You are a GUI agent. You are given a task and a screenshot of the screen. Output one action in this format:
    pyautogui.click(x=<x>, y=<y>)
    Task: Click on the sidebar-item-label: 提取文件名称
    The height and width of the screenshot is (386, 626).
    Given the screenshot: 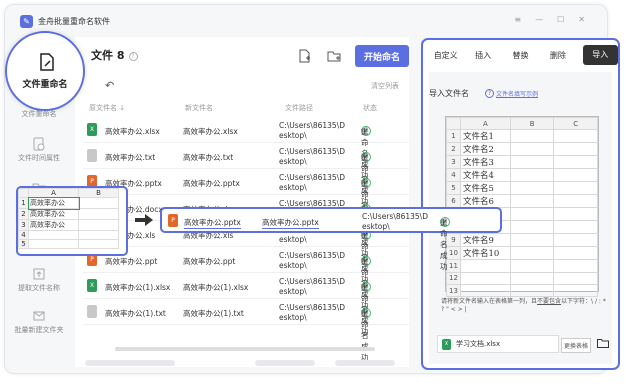 What is the action you would take?
    pyautogui.click(x=39, y=288)
    